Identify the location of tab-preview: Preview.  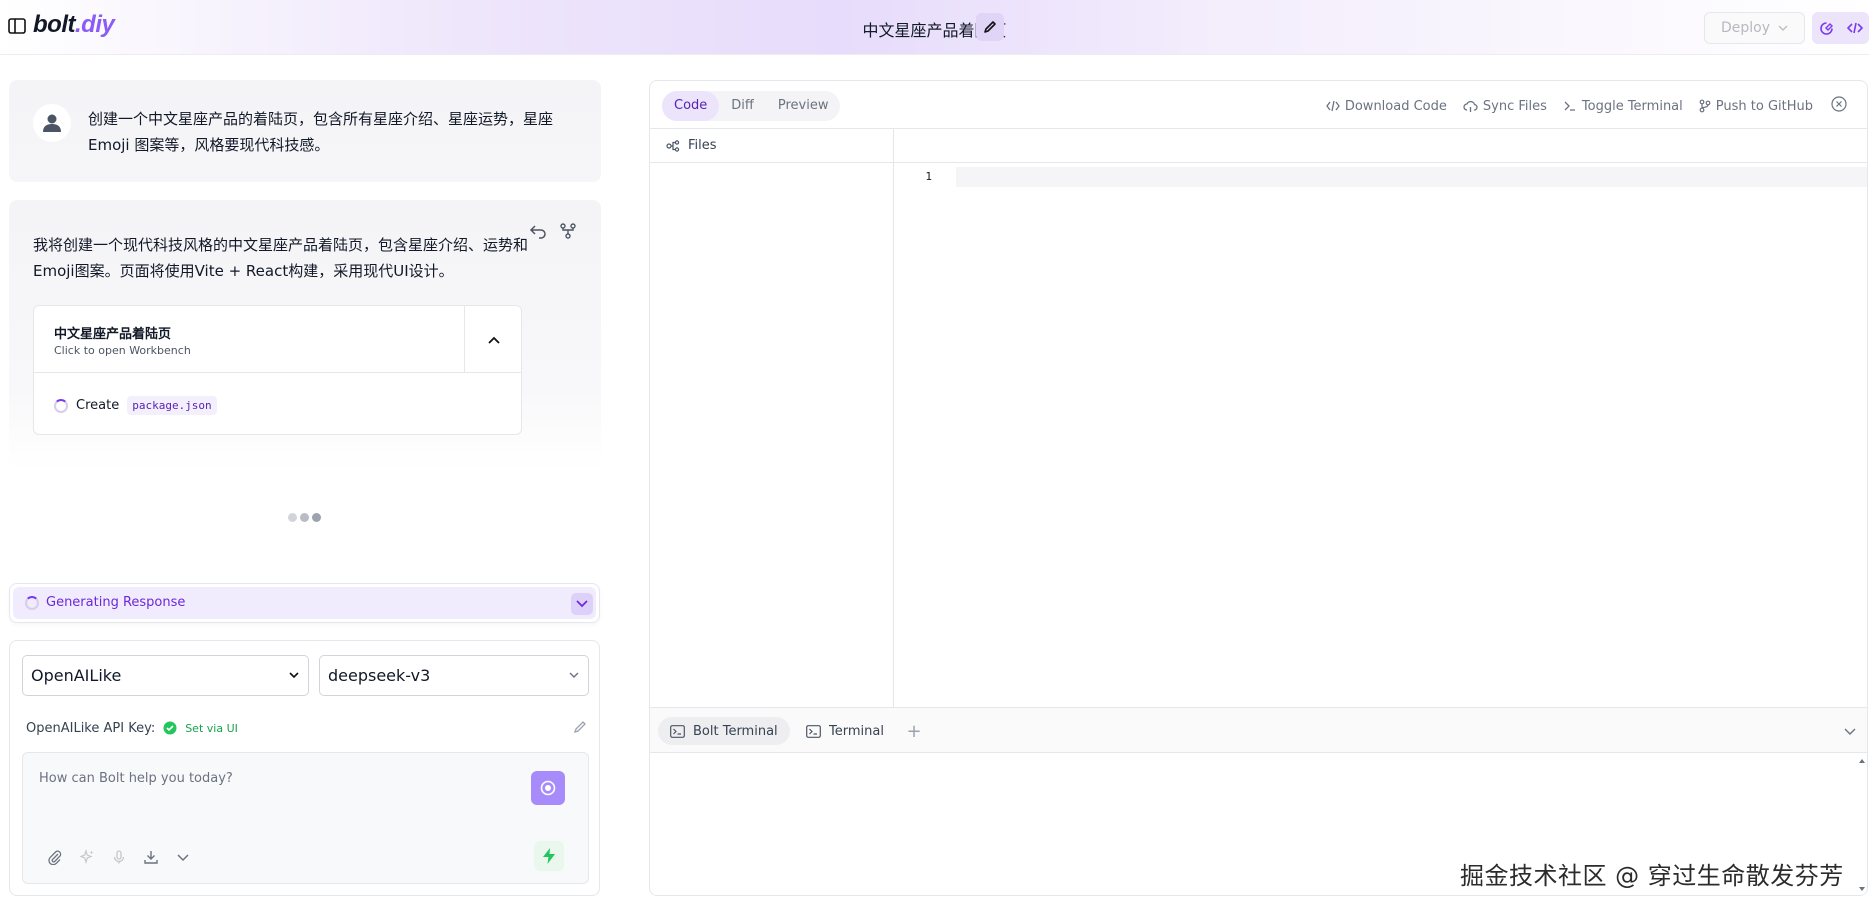
(803, 106).